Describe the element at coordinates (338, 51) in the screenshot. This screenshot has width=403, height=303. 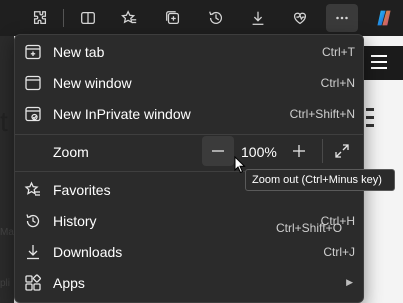
I see `menu-item-shortcut: Ctrl+T` at that location.